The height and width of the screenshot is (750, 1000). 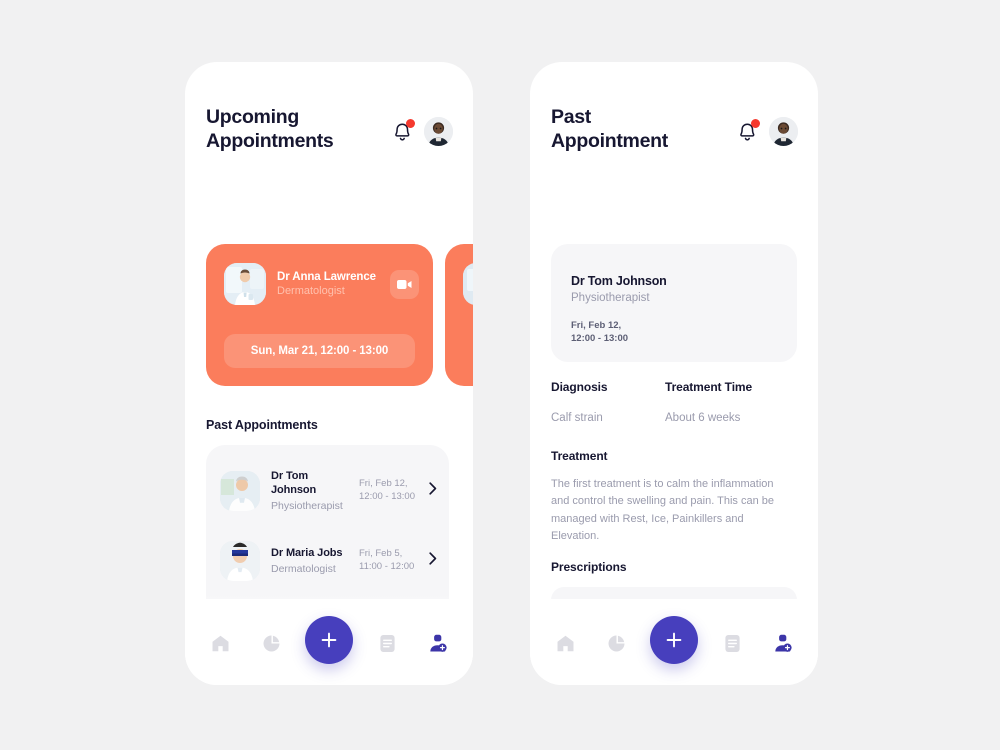 I want to click on featured-card-row: Dr Anna Lawrence Dermatologist, so click(x=321, y=284).